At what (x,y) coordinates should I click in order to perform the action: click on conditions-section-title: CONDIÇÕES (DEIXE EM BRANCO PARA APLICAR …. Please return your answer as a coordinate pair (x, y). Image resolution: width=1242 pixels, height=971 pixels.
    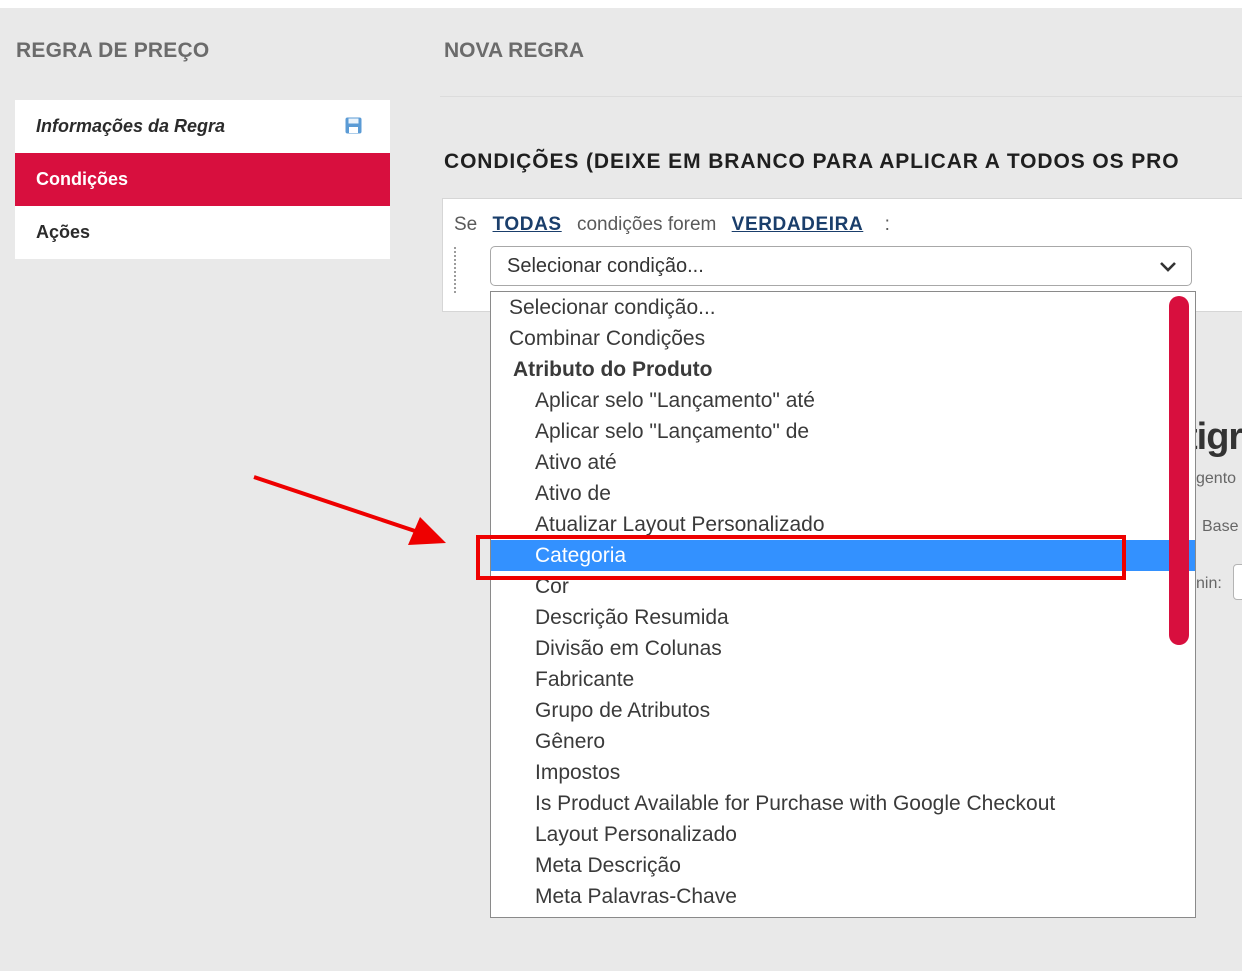
    Looking at the image, I should click on (812, 161).